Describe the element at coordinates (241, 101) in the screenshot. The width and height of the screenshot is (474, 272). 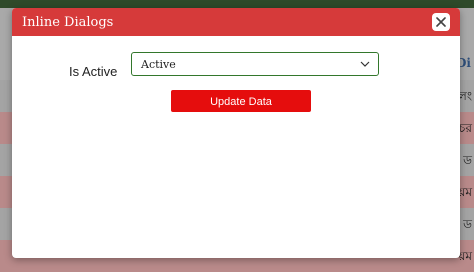
I see `update-data-button: Update Data` at that location.